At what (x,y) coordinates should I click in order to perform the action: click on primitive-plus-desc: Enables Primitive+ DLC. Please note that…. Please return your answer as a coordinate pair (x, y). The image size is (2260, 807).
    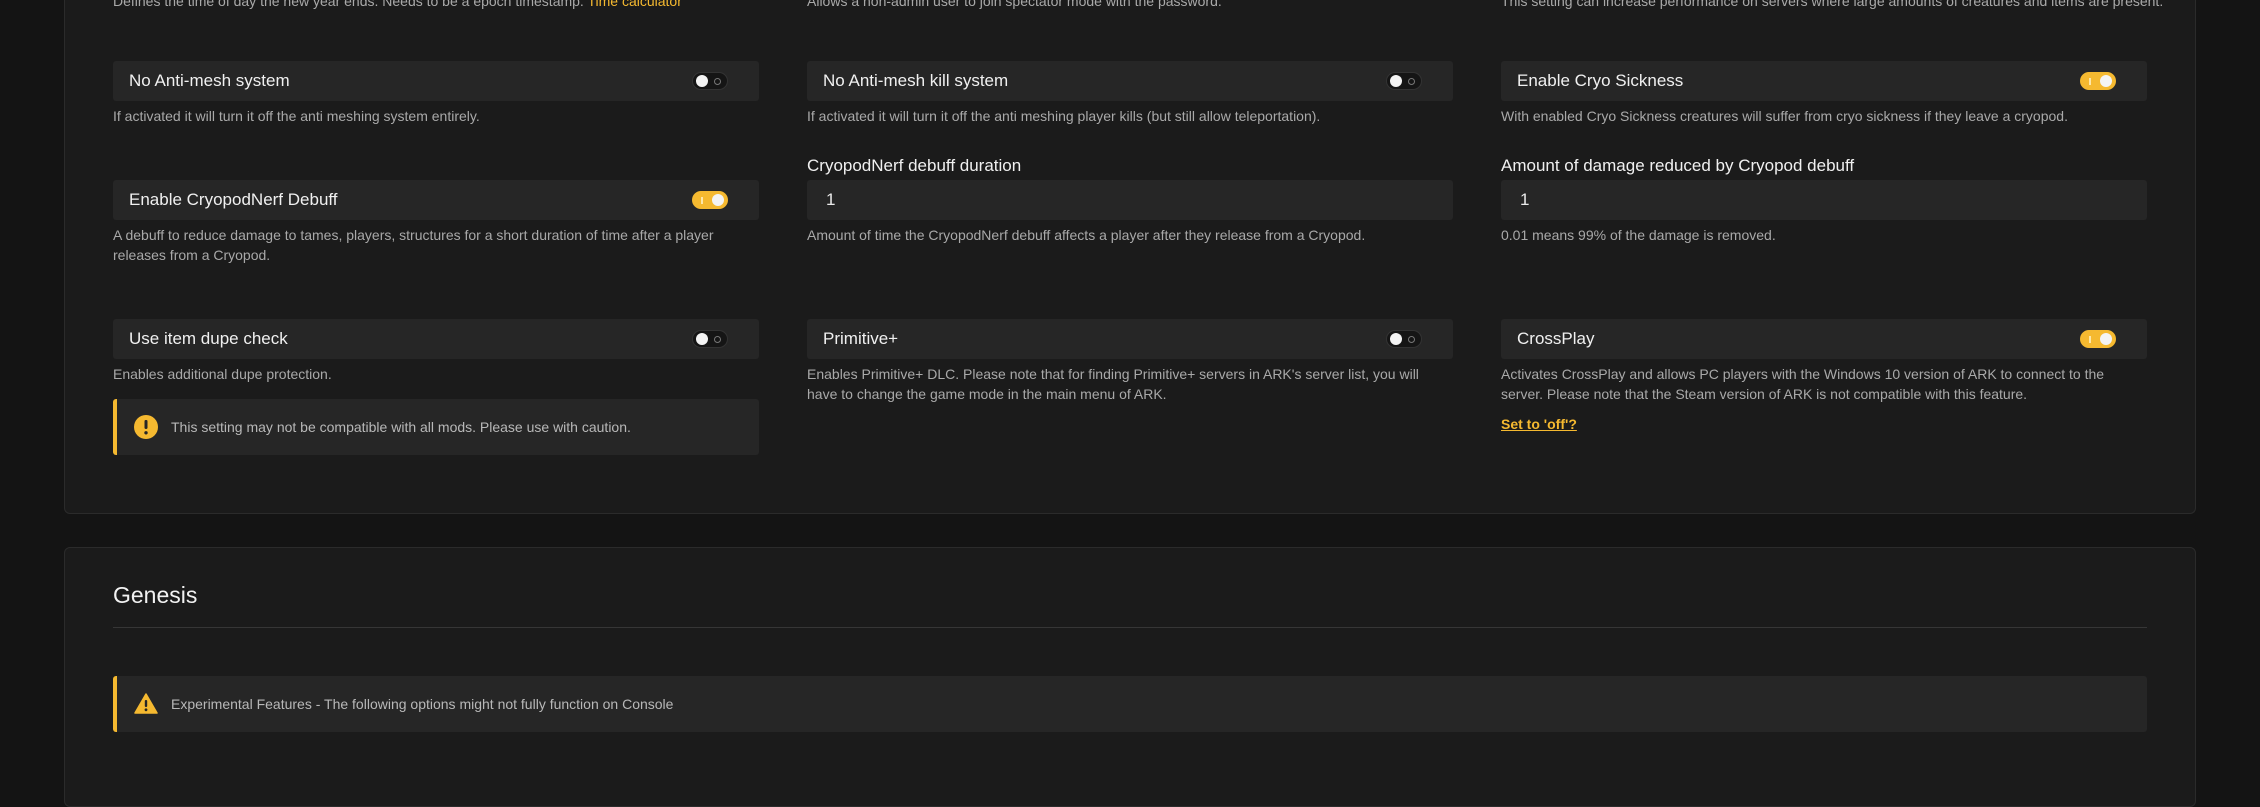
    Looking at the image, I should click on (1113, 384).